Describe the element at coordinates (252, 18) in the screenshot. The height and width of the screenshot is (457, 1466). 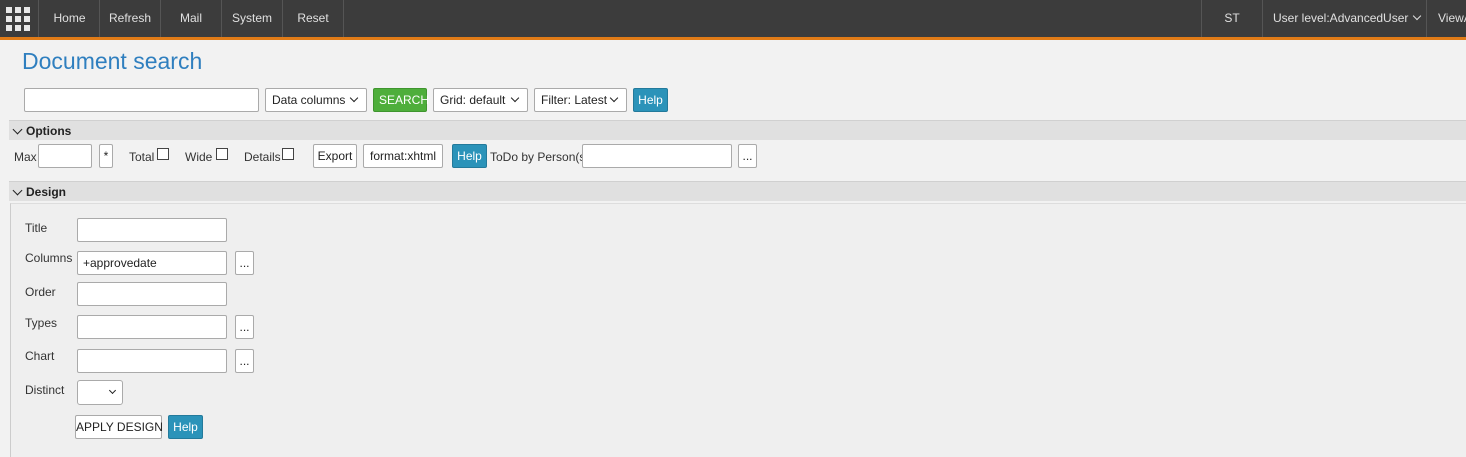
I see `nav-system: System` at that location.